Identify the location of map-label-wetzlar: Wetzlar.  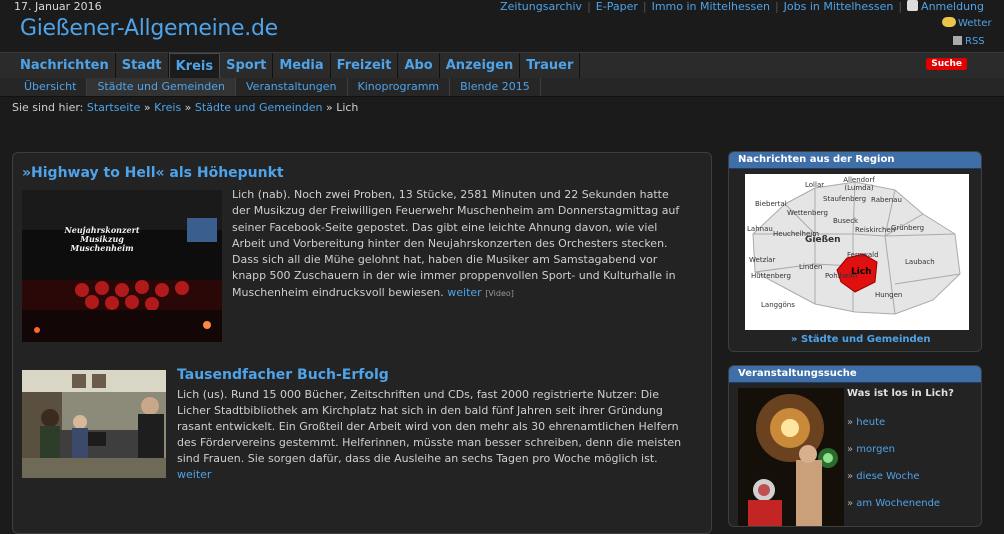
(762, 260).